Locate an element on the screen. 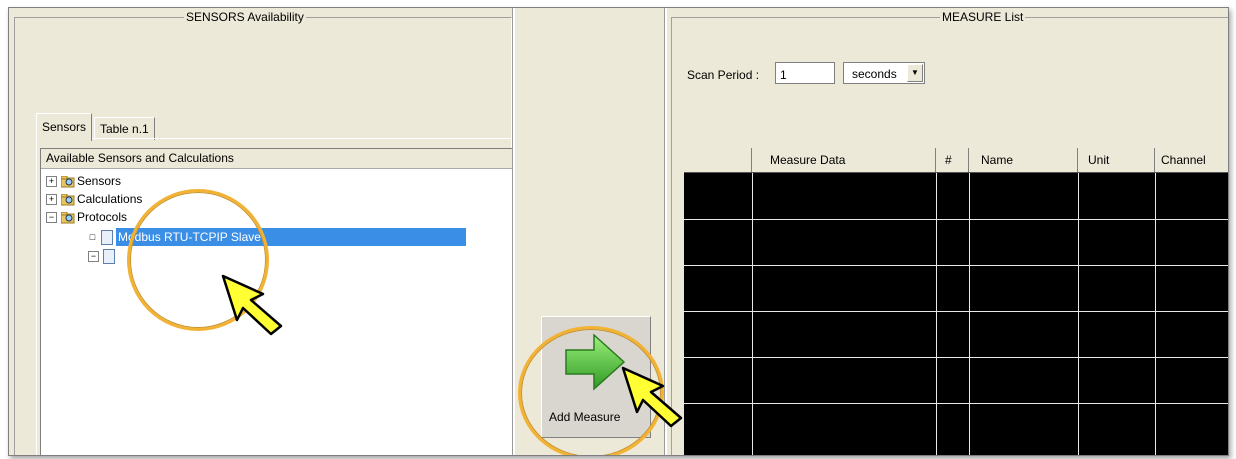 This screenshot has height=459, width=1236. column-header-unit: Unit is located at coordinates (1116, 160).